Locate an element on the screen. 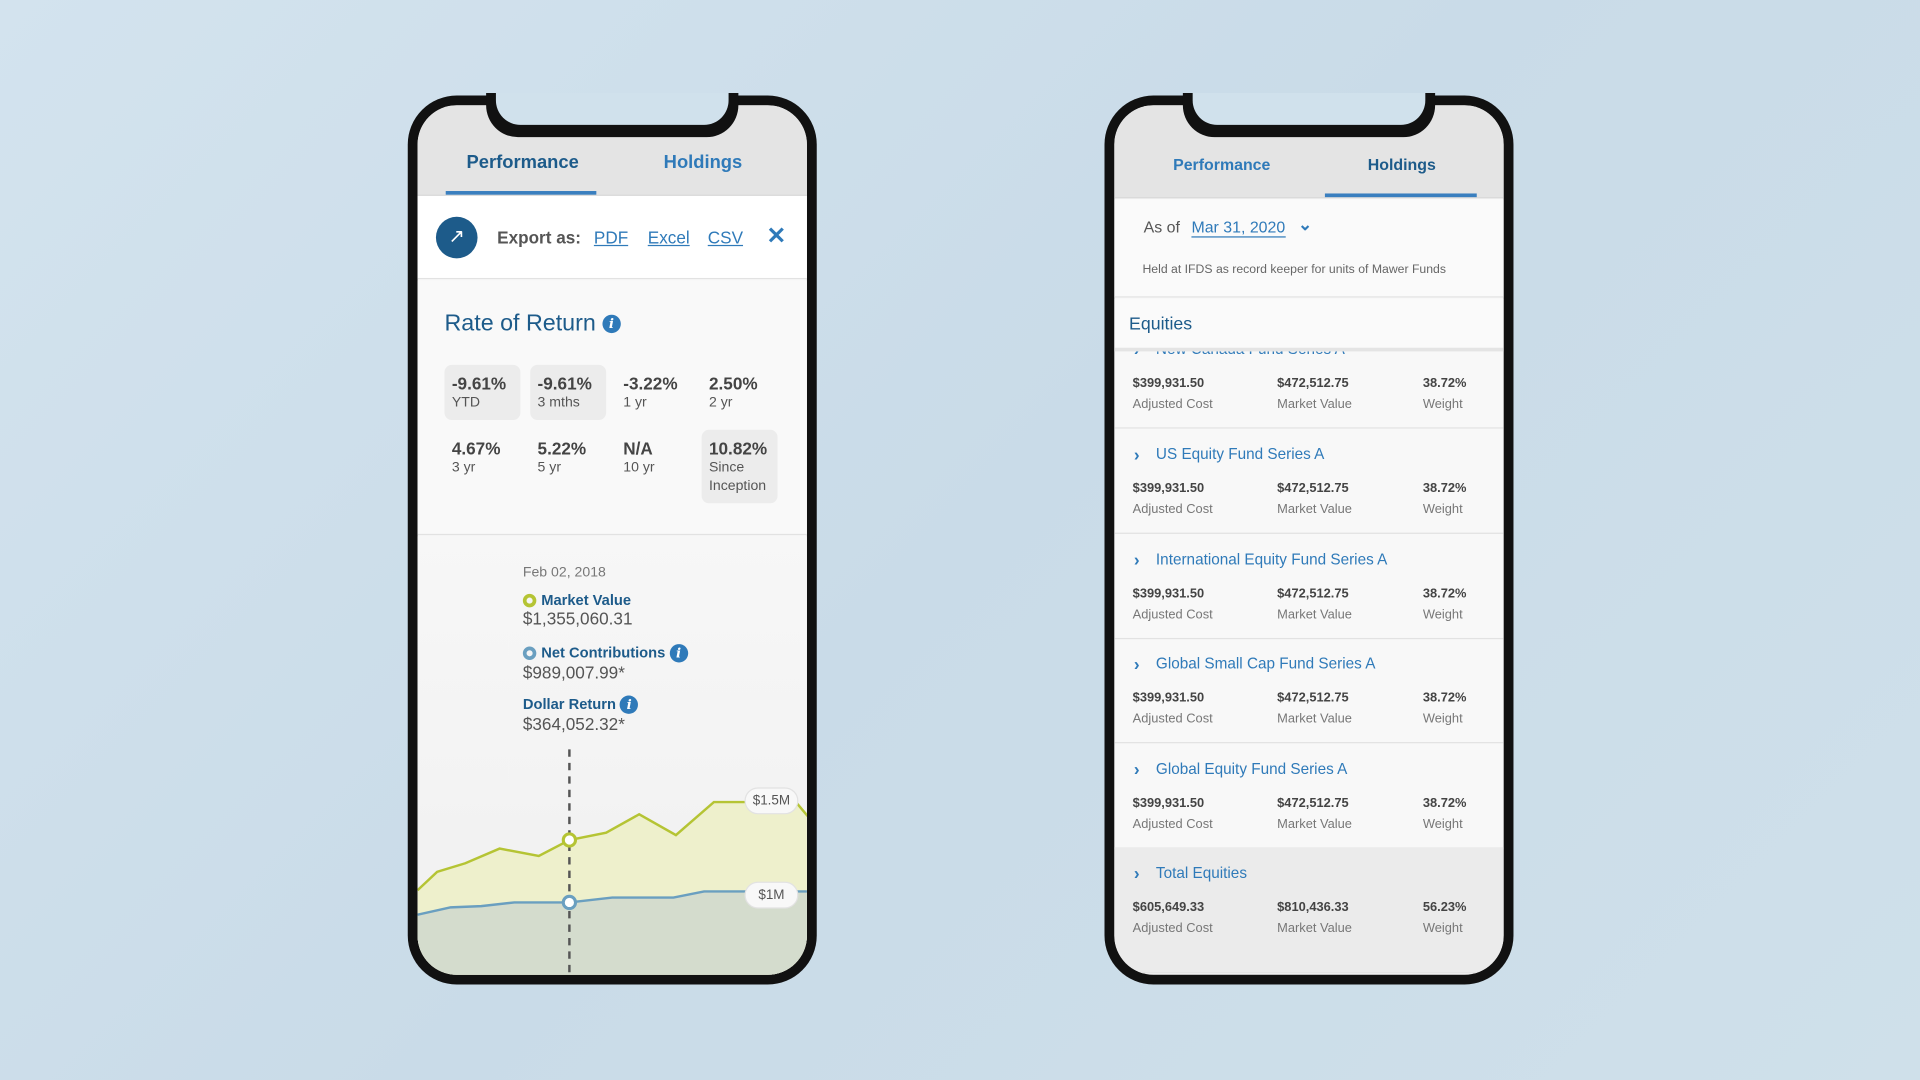 Image resolution: width=1920 pixels, height=1080 pixels. return-item: -9.61% YTD is located at coordinates (482, 392).